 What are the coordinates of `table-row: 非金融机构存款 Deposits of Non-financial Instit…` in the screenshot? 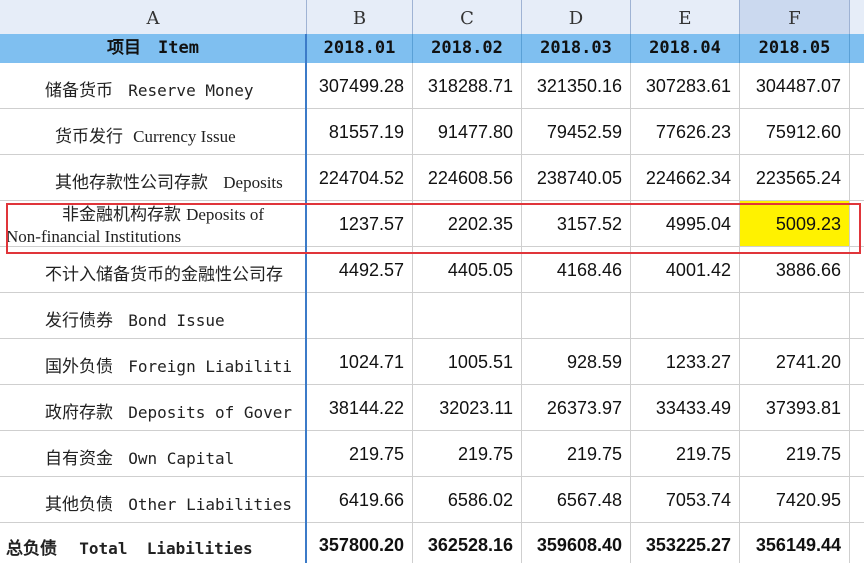 It's located at (432, 224).